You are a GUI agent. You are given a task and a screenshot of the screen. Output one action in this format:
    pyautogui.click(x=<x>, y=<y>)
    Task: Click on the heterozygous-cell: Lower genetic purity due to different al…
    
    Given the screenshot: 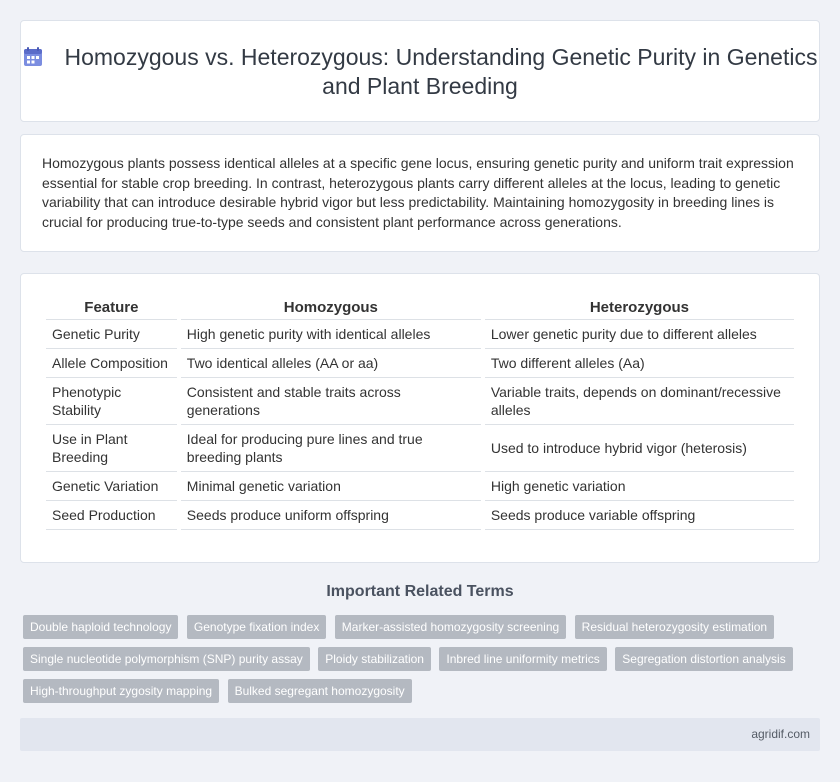 What is the action you would take?
    pyautogui.click(x=639, y=334)
    